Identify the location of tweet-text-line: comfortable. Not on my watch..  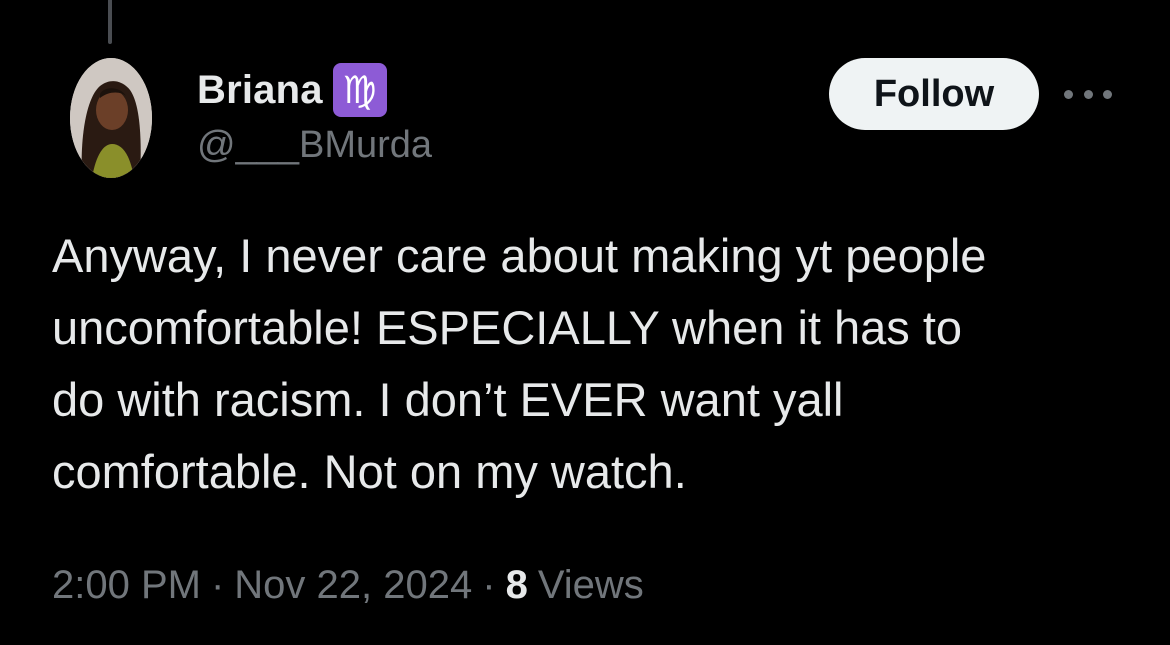
(369, 471).